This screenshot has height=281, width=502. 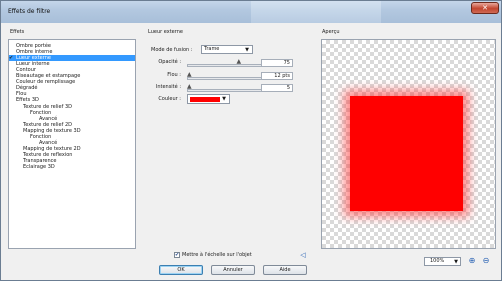 I want to click on effects-label: Effets, so click(x=17, y=32).